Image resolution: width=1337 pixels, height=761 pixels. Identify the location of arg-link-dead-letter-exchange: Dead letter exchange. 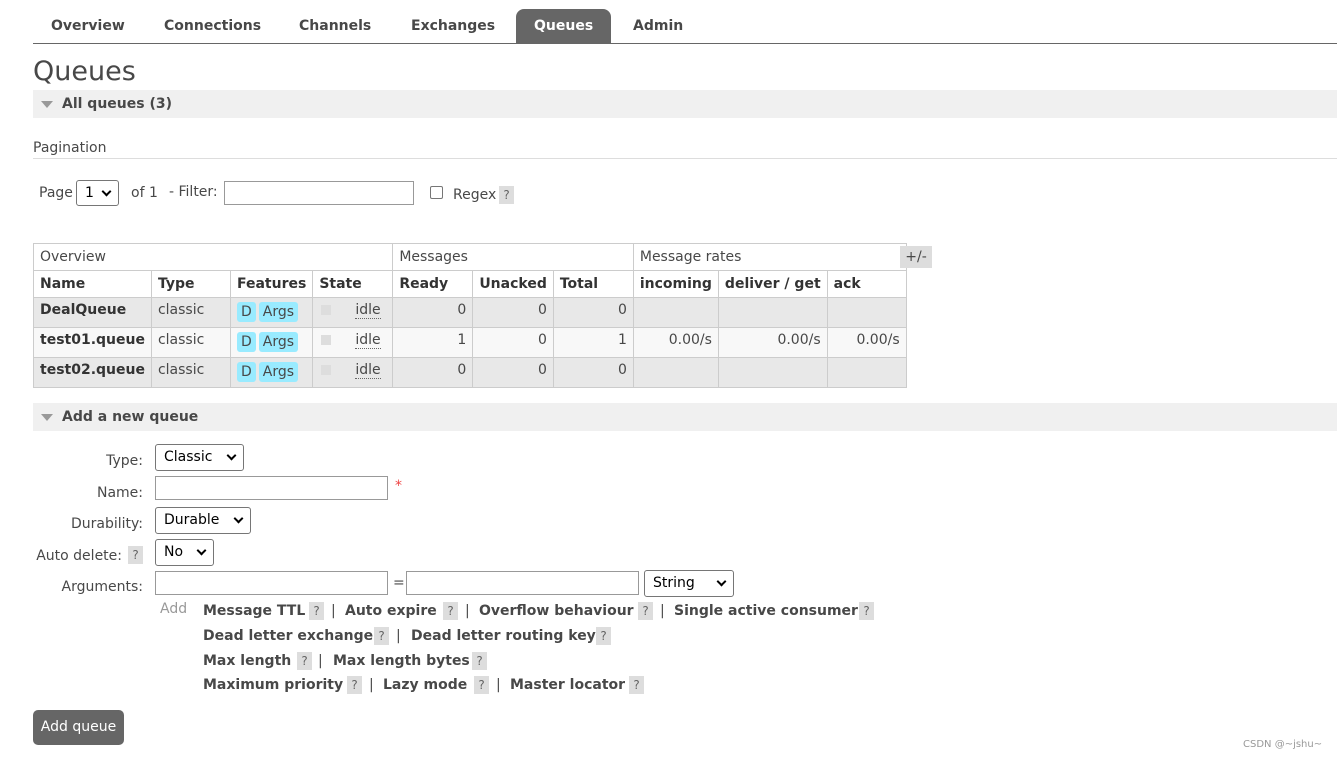
(288, 636).